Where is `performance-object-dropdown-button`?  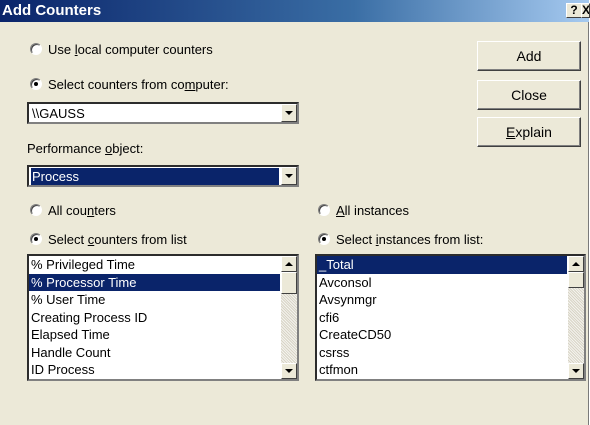
performance-object-dropdown-button is located at coordinates (289, 176).